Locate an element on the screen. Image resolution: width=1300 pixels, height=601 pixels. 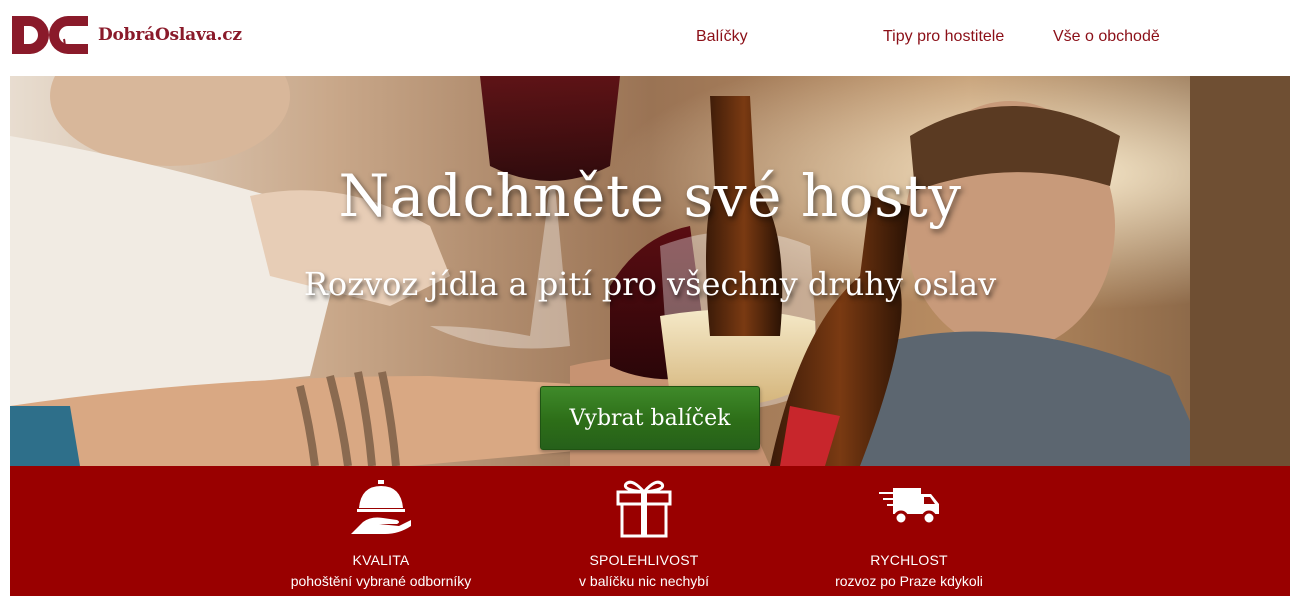
feature-reliability-title: SPOLEHLIVOST is located at coordinates (644, 560).